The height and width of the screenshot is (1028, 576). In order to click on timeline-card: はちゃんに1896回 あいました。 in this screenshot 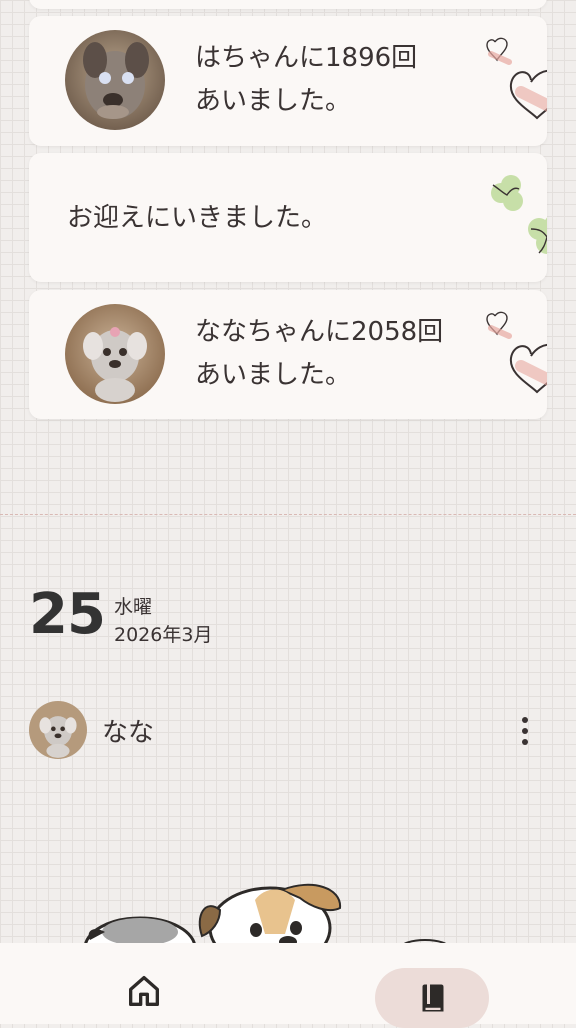, I will do `click(288, 81)`.